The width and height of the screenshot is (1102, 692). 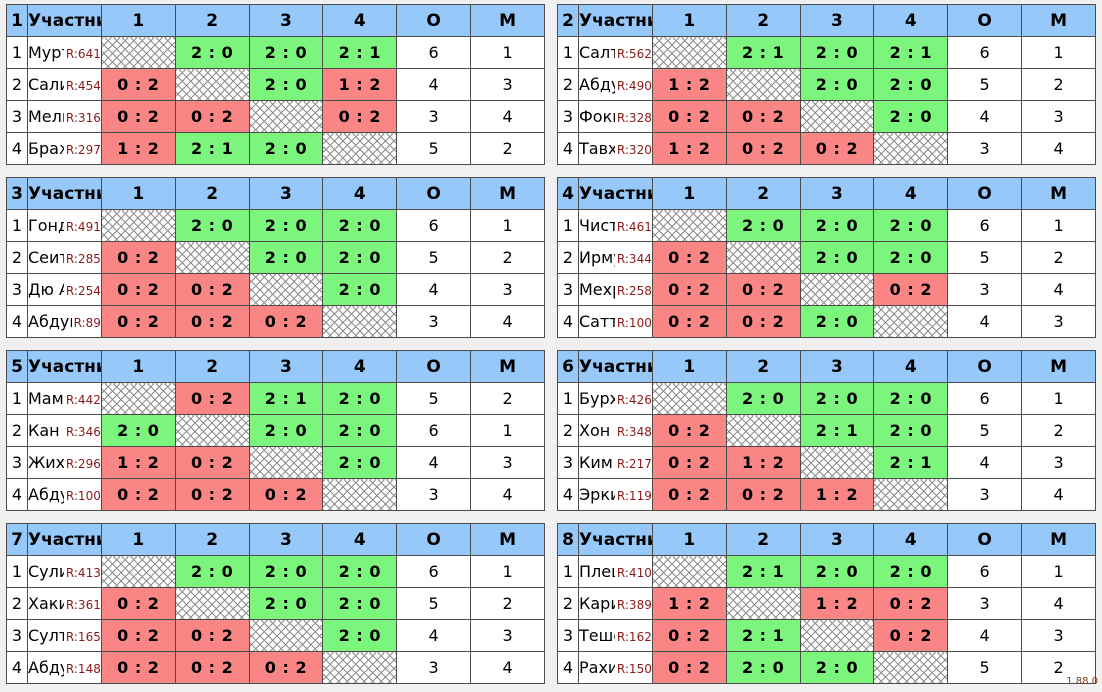 What do you see at coordinates (615, 321) in the screenshot?
I see `participant-cell: Сатторов НR:100` at bounding box center [615, 321].